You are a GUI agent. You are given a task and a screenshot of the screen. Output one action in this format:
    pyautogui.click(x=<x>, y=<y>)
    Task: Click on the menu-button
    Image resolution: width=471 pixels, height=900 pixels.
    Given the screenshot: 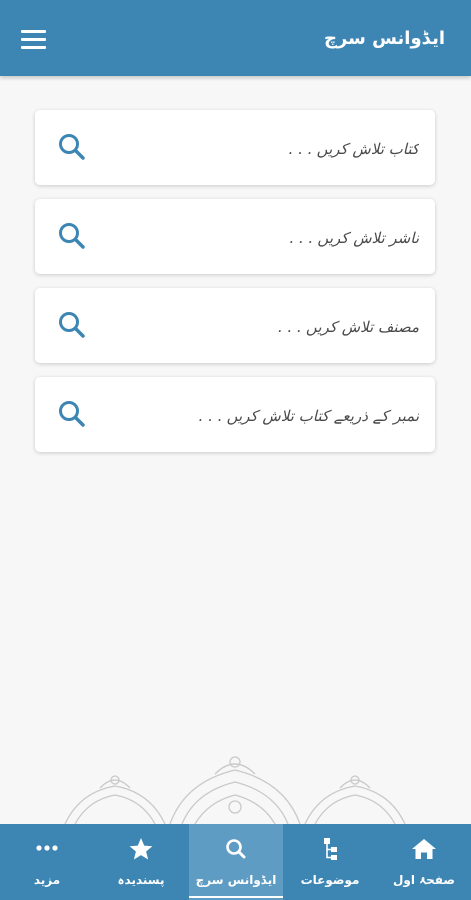 What is the action you would take?
    pyautogui.click(x=33, y=39)
    